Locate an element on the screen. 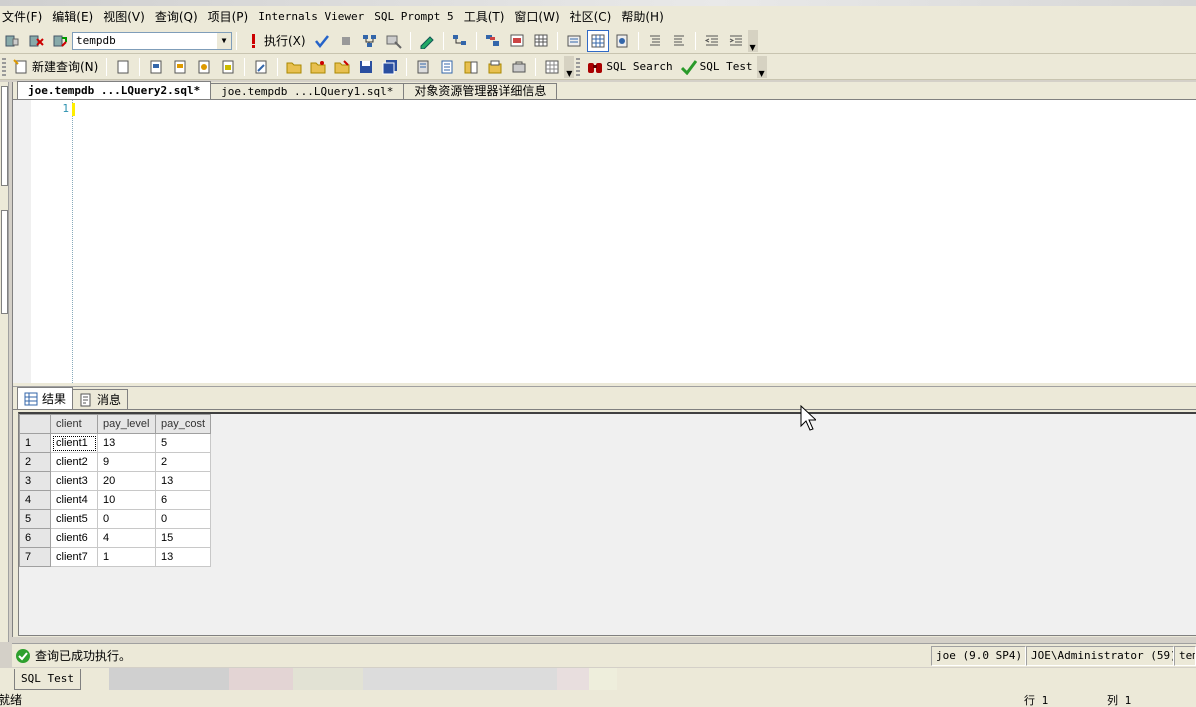  open-file-icon is located at coordinates (294, 67).